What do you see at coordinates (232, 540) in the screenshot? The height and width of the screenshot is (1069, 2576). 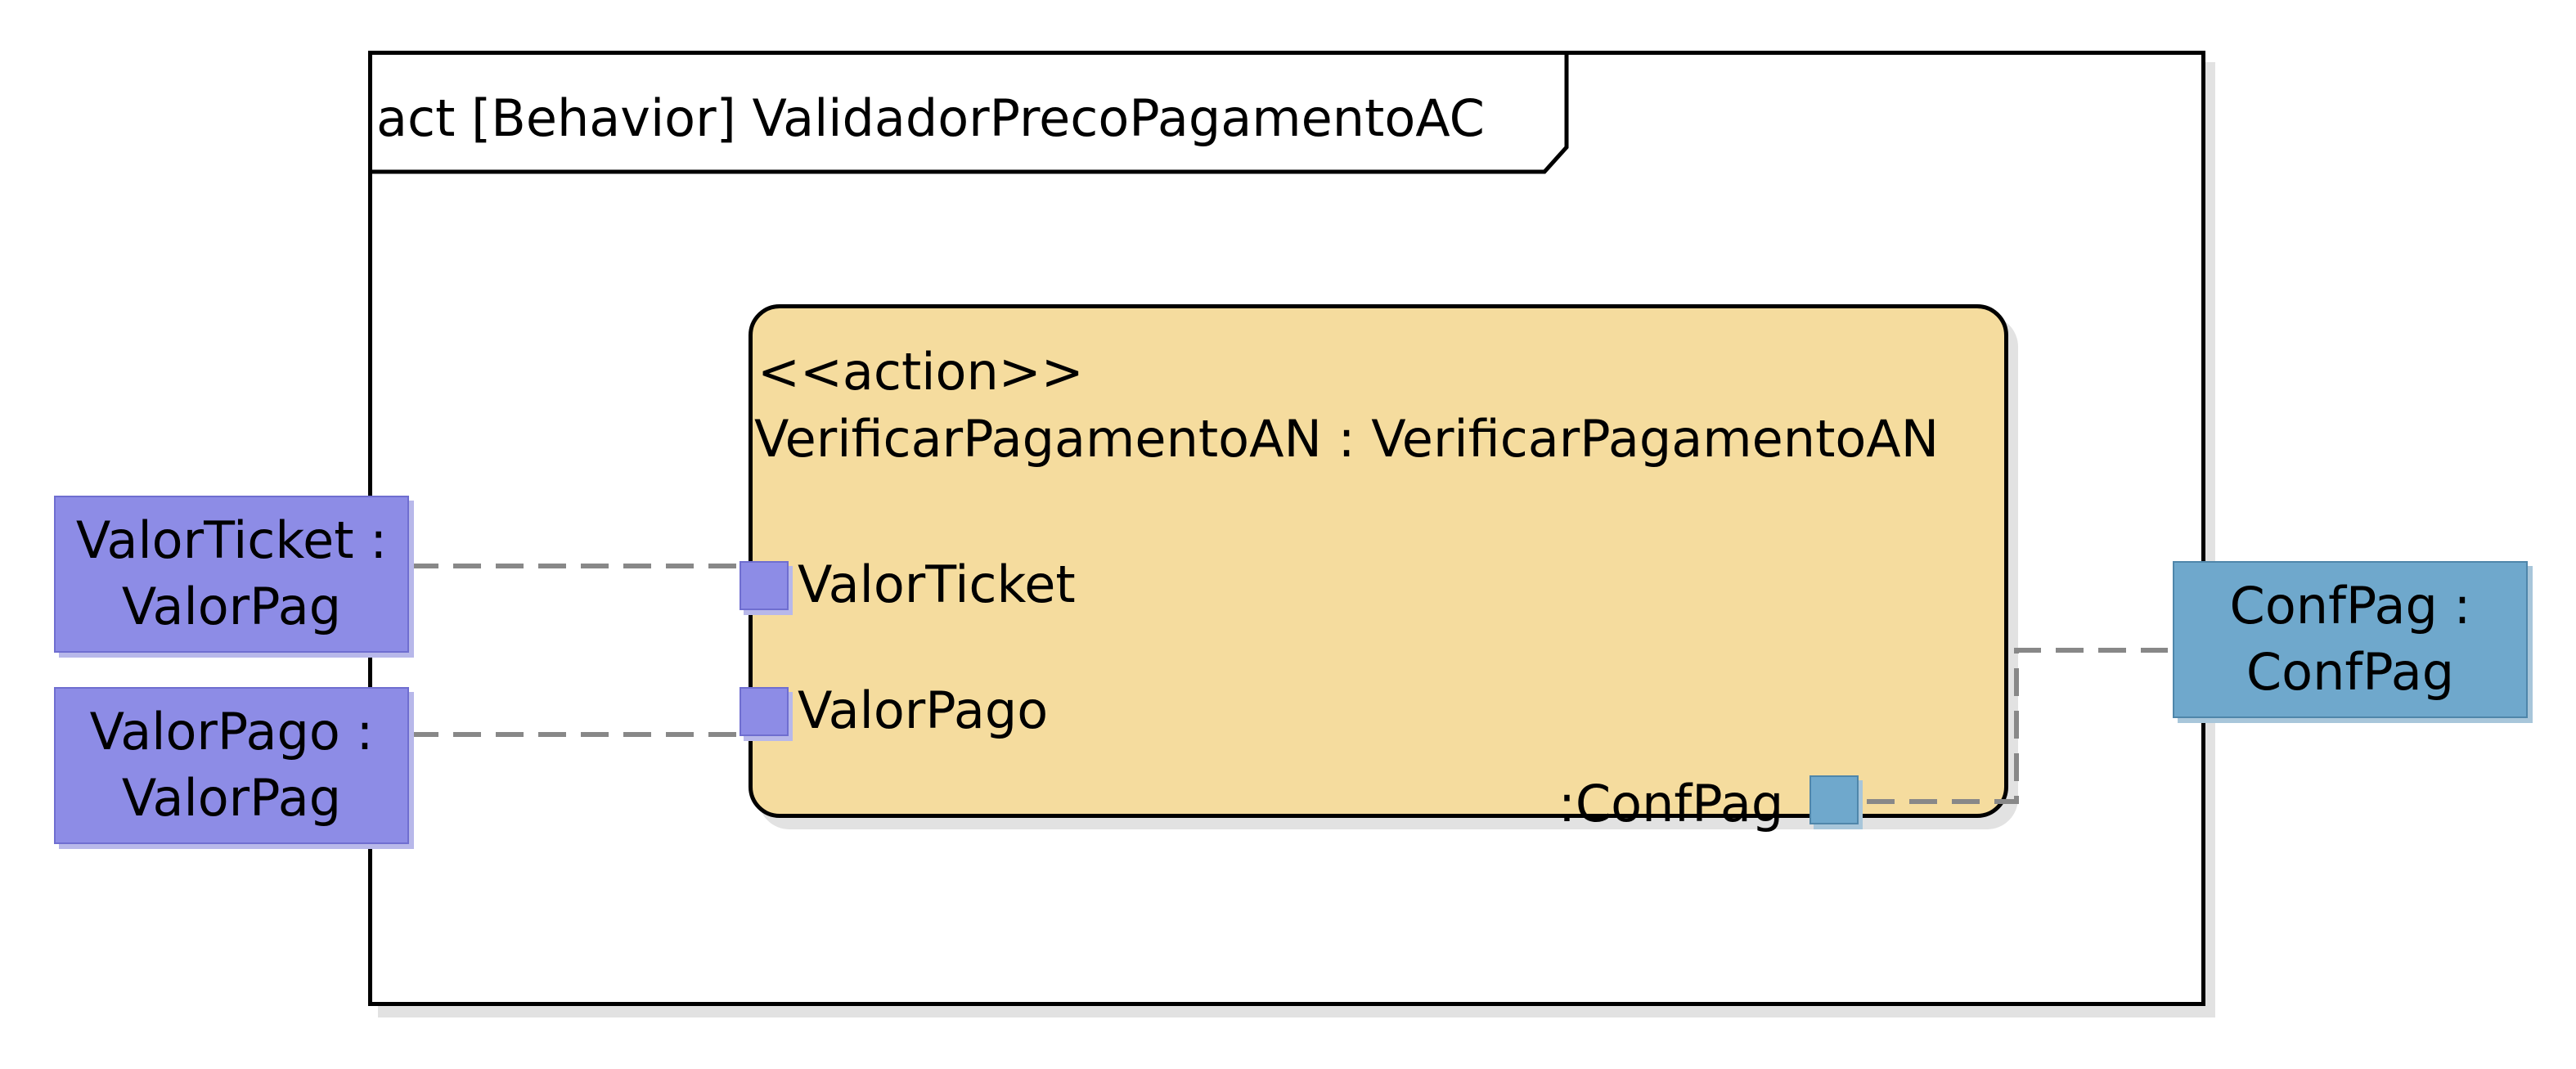 I see `param-valorticket-name: ValorTicket :` at bounding box center [232, 540].